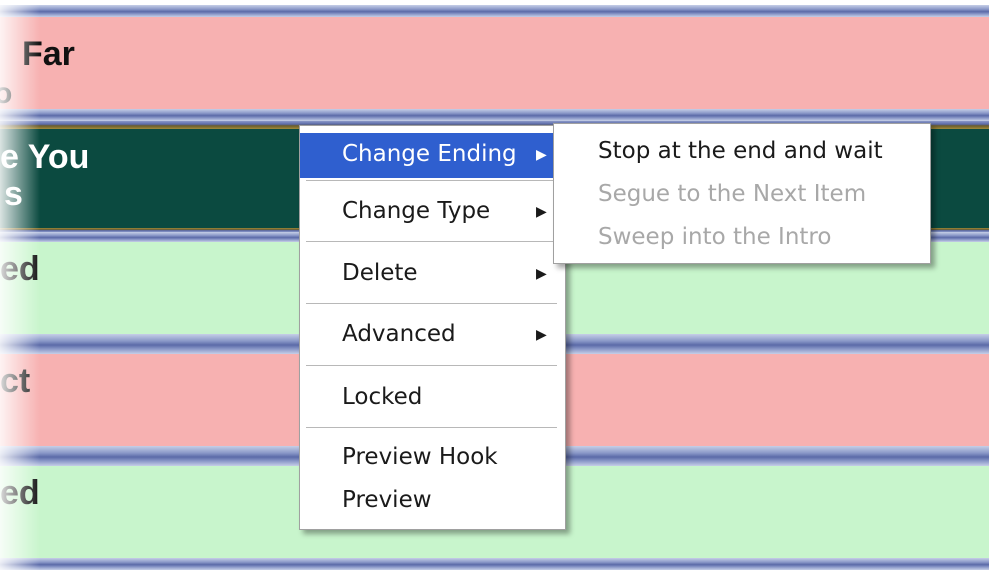  I want to click on menu-item-label: Change Ending, so click(429, 154).